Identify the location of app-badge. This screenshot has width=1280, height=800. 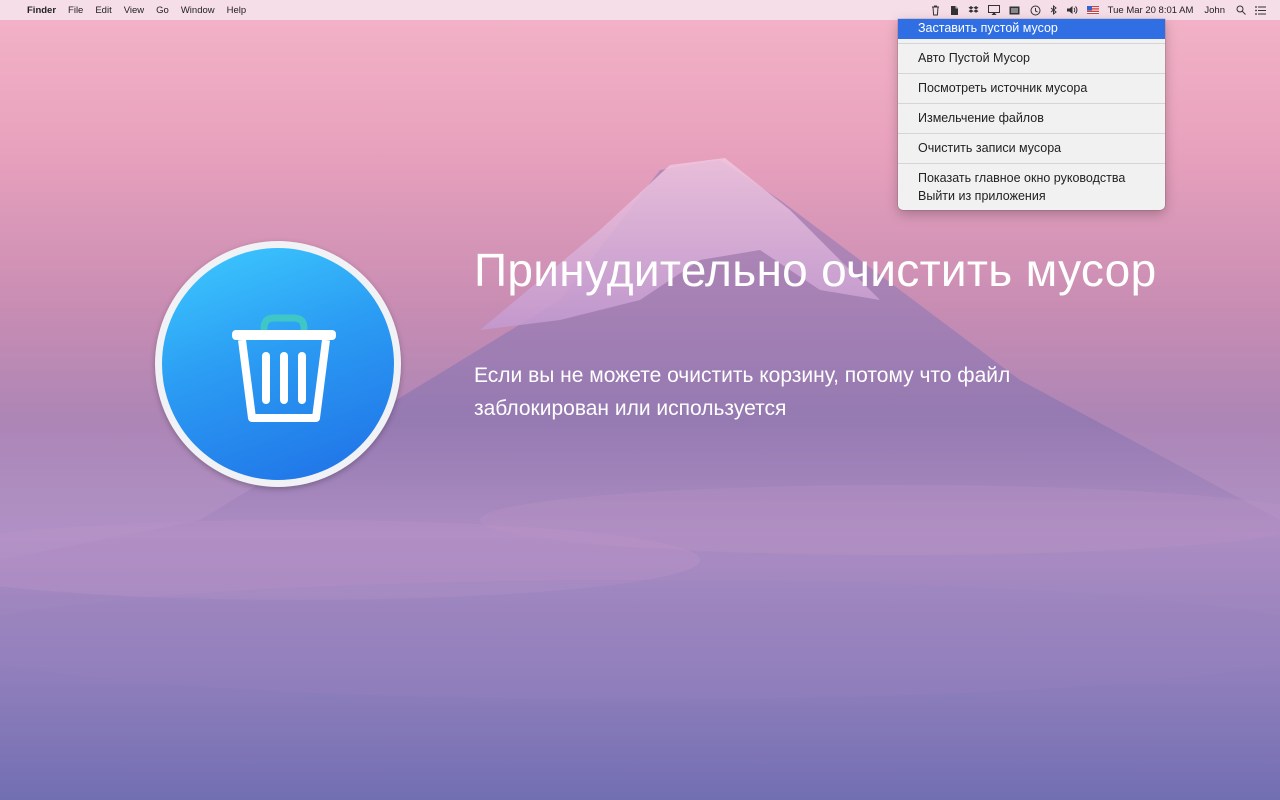
(278, 364).